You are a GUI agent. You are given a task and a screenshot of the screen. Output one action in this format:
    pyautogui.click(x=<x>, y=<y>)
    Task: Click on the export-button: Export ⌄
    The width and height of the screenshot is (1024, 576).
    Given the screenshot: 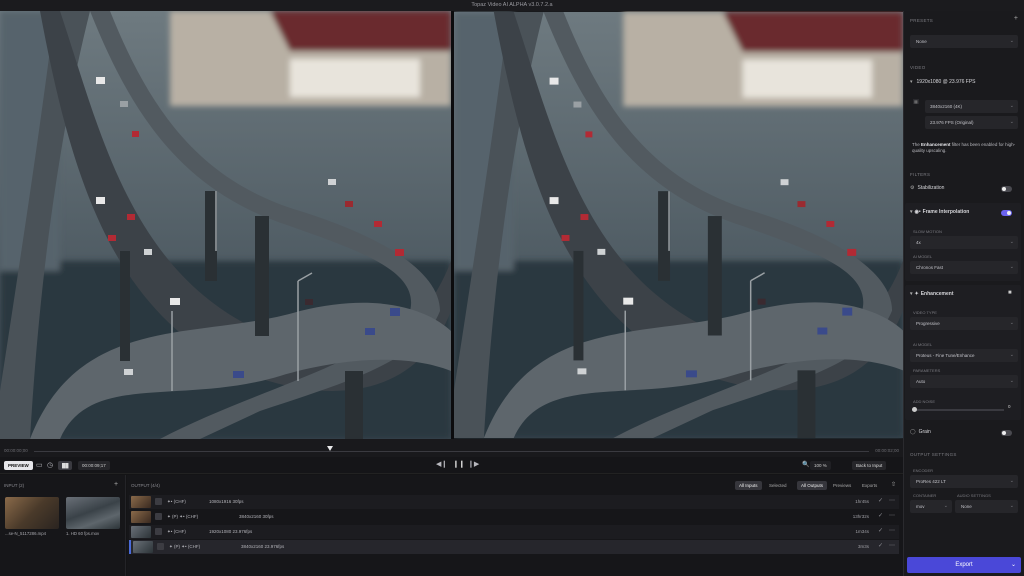 What is the action you would take?
    pyautogui.click(x=964, y=565)
    